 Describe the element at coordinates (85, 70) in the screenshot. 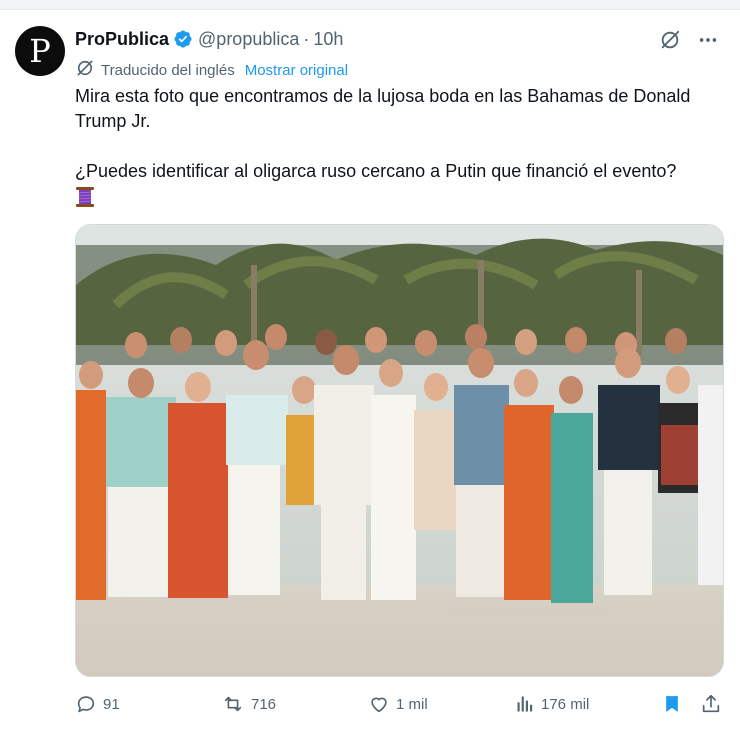

I see `translate-icon` at that location.